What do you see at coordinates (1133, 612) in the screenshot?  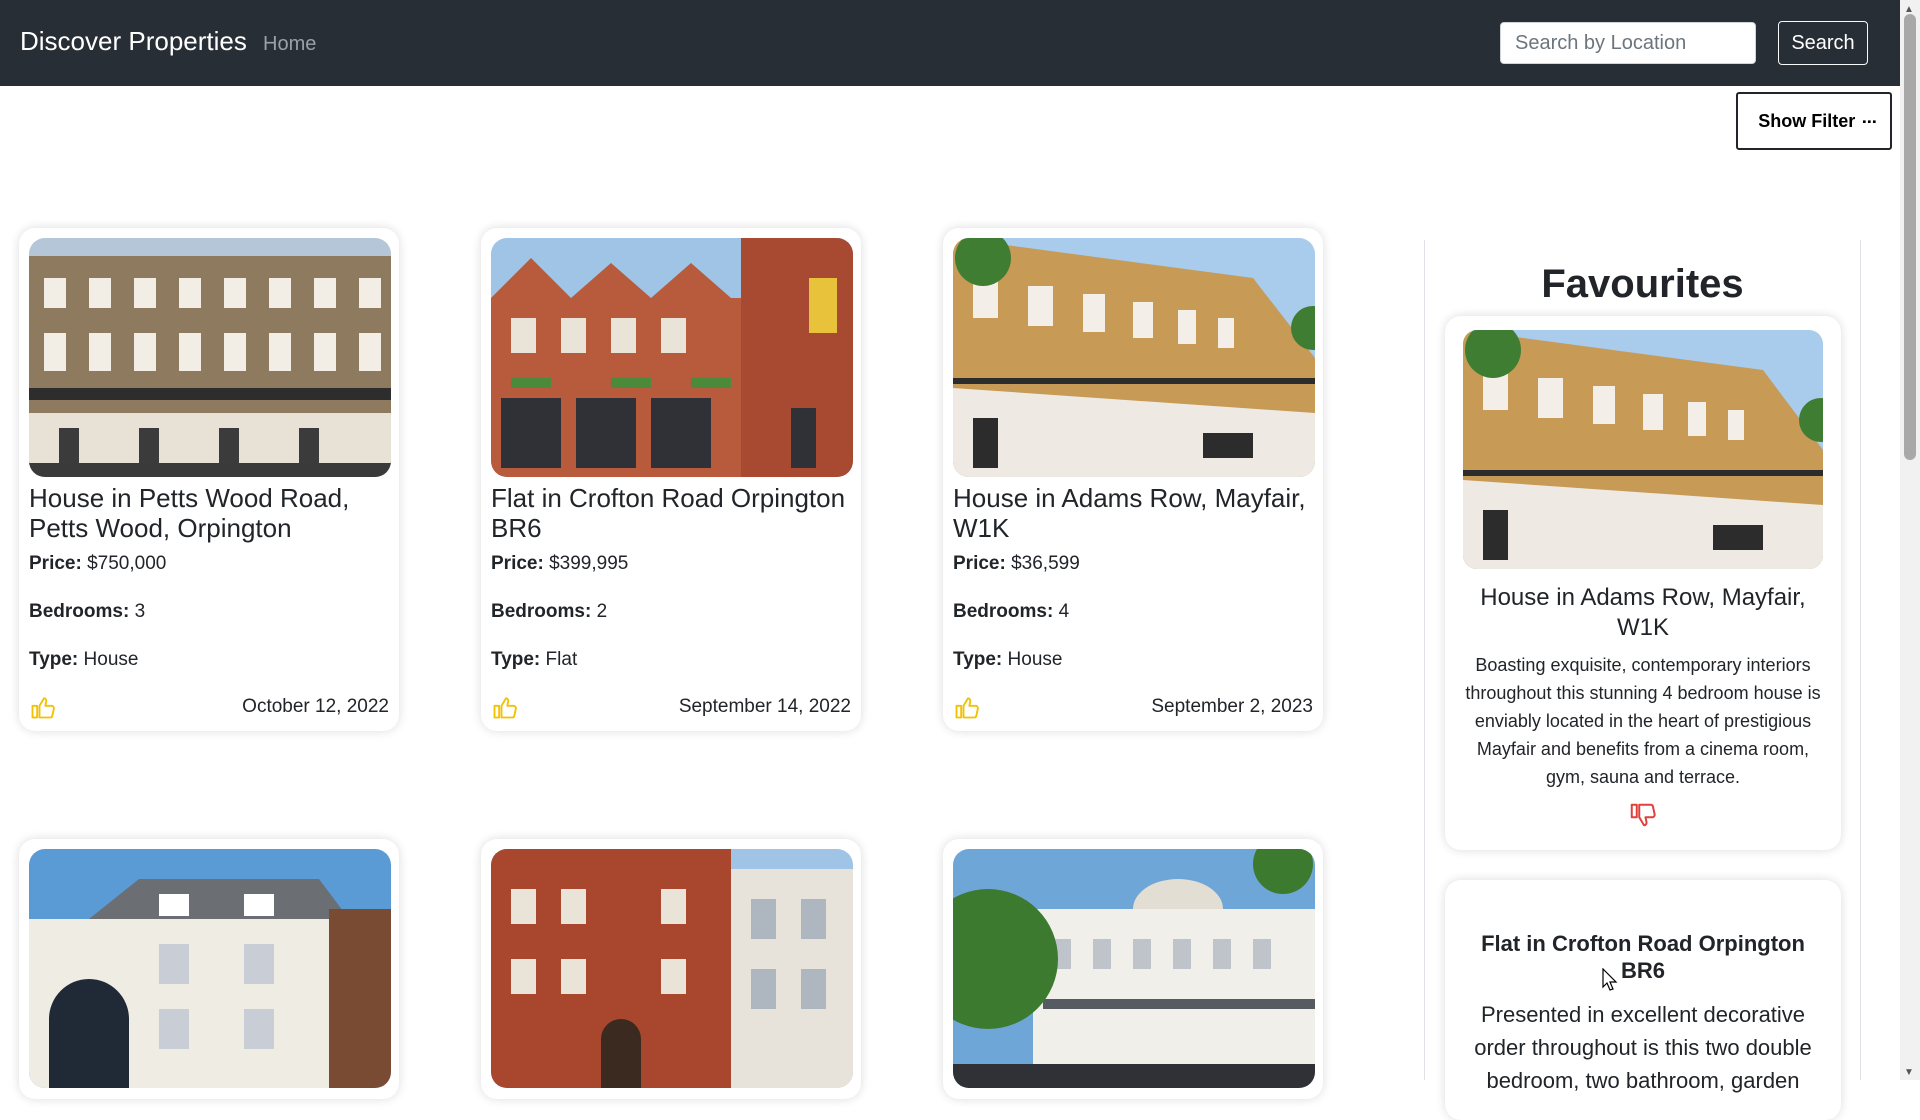 I see `property-bedrooms: Bedrooms: 4` at bounding box center [1133, 612].